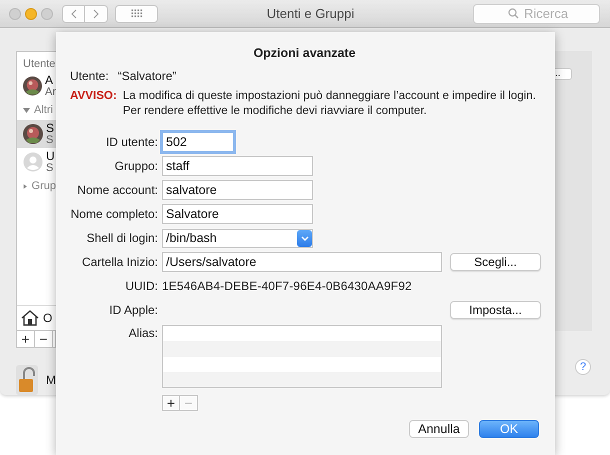  I want to click on zoom-window-icon, so click(47, 14).